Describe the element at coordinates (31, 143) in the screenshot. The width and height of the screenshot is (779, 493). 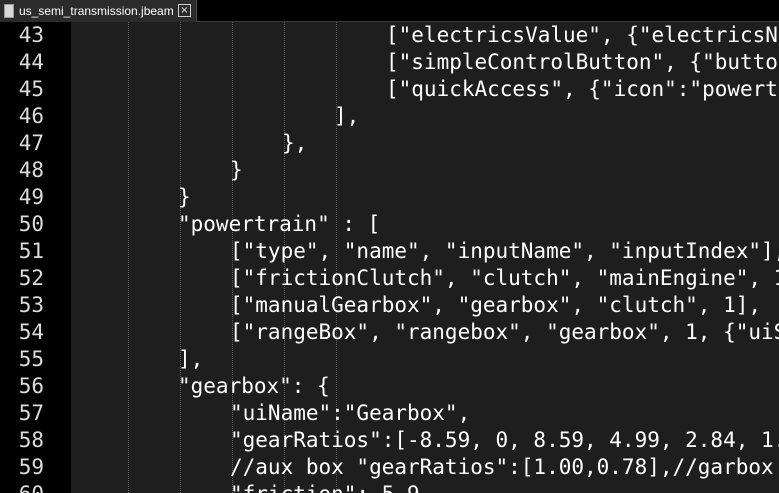
I see `line-number: 47` at that location.